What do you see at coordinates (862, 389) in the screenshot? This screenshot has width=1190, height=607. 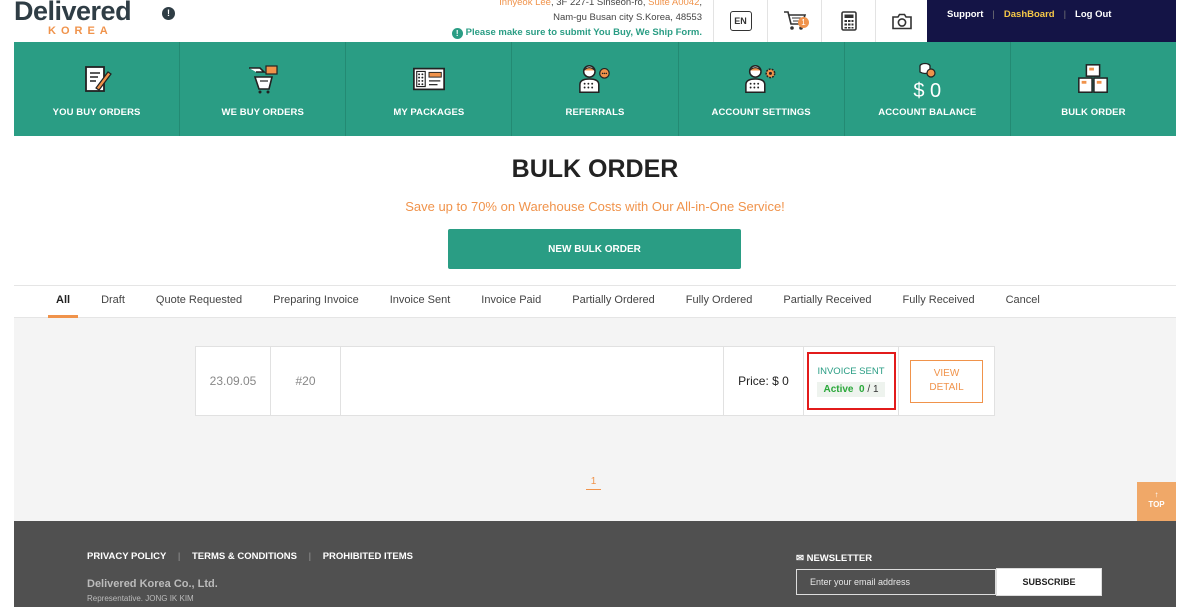 I see `active-value: 0` at bounding box center [862, 389].